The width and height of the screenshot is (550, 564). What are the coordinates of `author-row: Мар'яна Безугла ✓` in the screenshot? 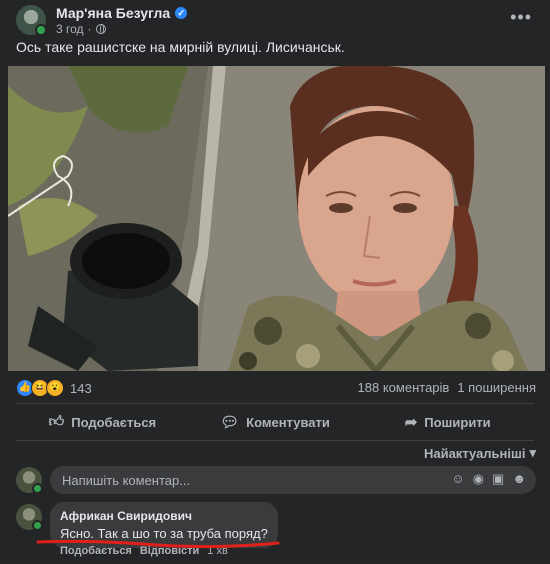 It's located at (122, 13).